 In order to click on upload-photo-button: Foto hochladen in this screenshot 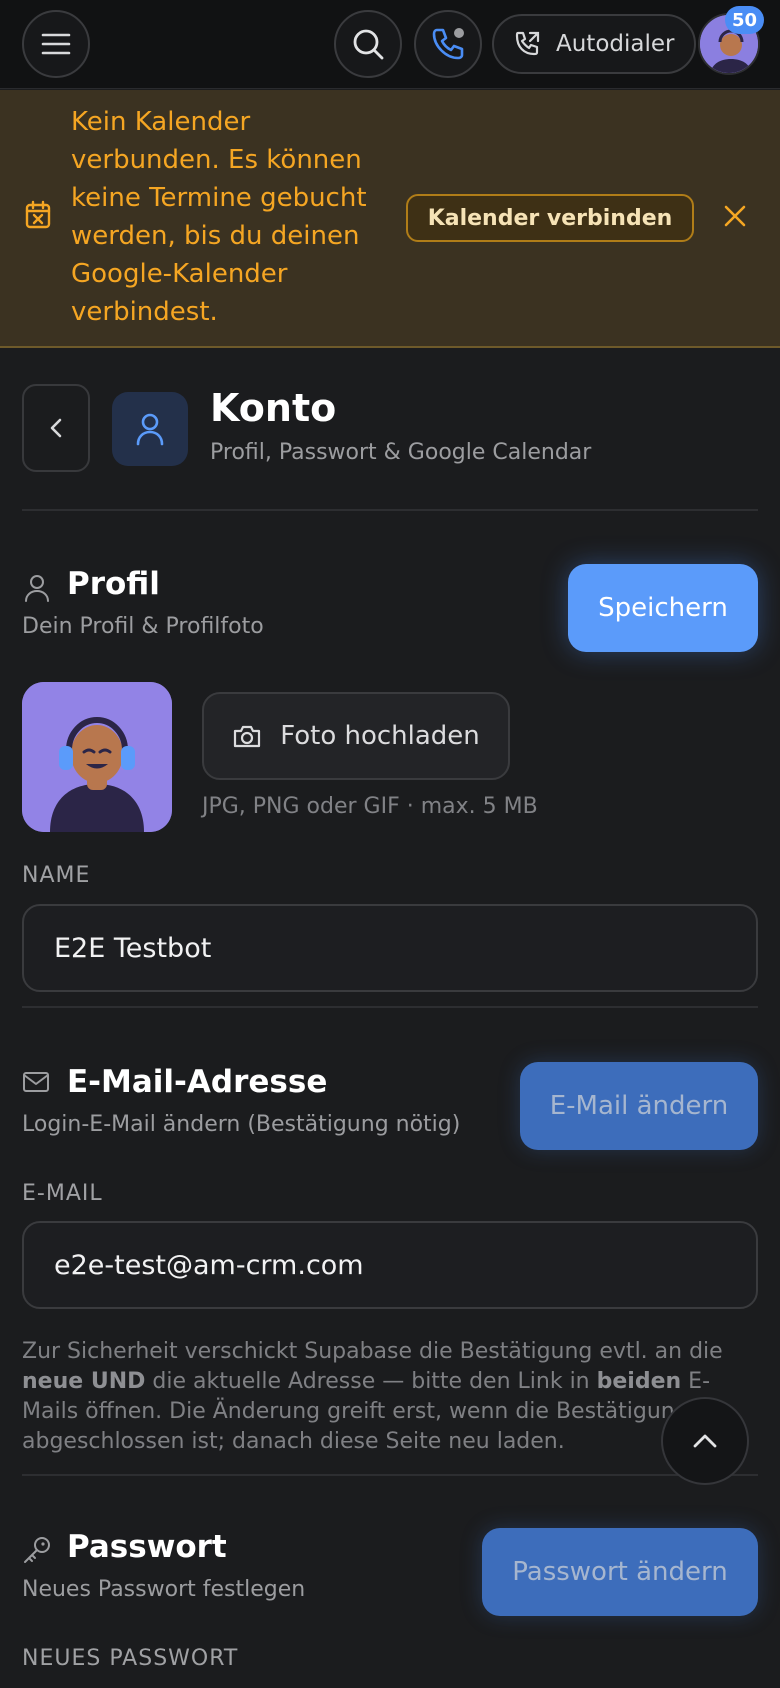, I will do `click(356, 736)`.